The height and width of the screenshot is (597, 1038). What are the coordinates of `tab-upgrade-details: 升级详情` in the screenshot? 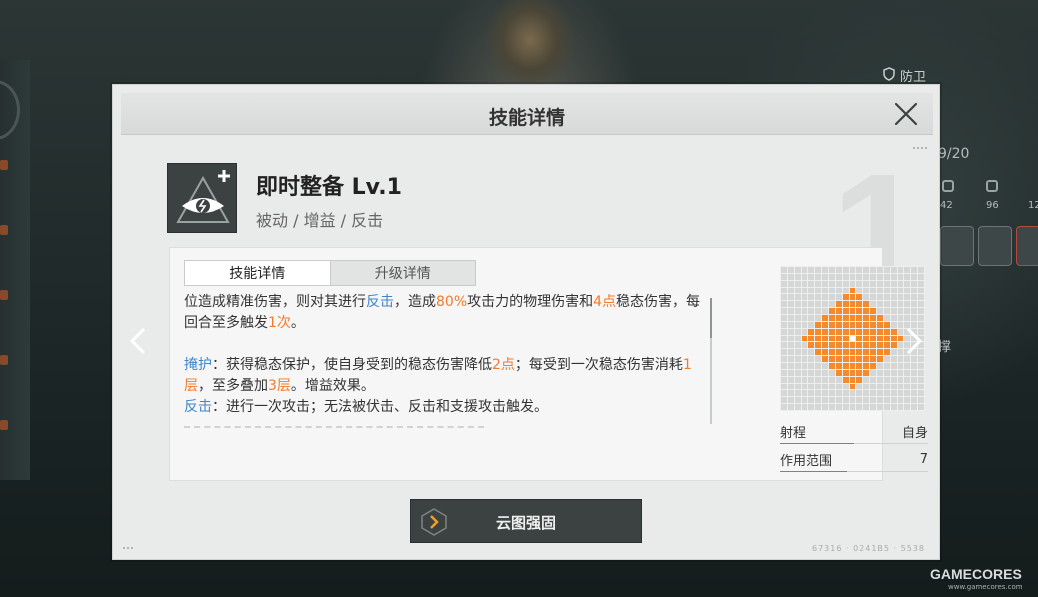 It's located at (403, 273).